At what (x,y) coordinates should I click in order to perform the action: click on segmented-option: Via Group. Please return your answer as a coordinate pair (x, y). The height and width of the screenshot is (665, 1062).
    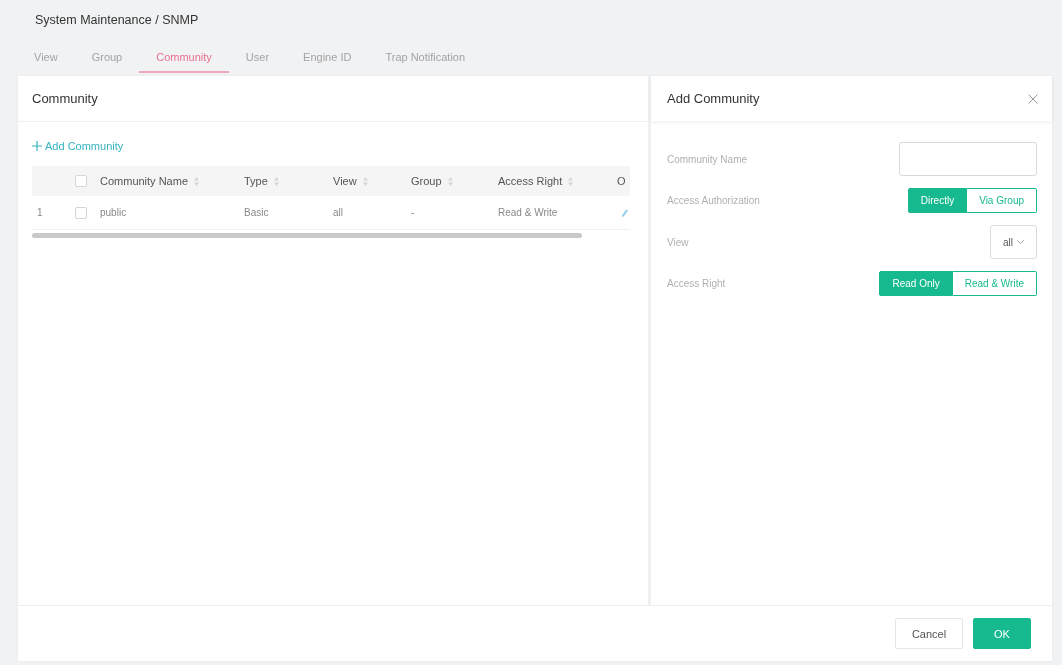
    Looking at the image, I should click on (1002, 200).